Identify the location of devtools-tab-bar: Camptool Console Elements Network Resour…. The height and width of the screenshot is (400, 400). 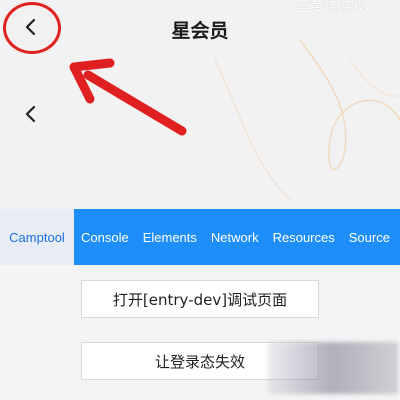
(200, 237).